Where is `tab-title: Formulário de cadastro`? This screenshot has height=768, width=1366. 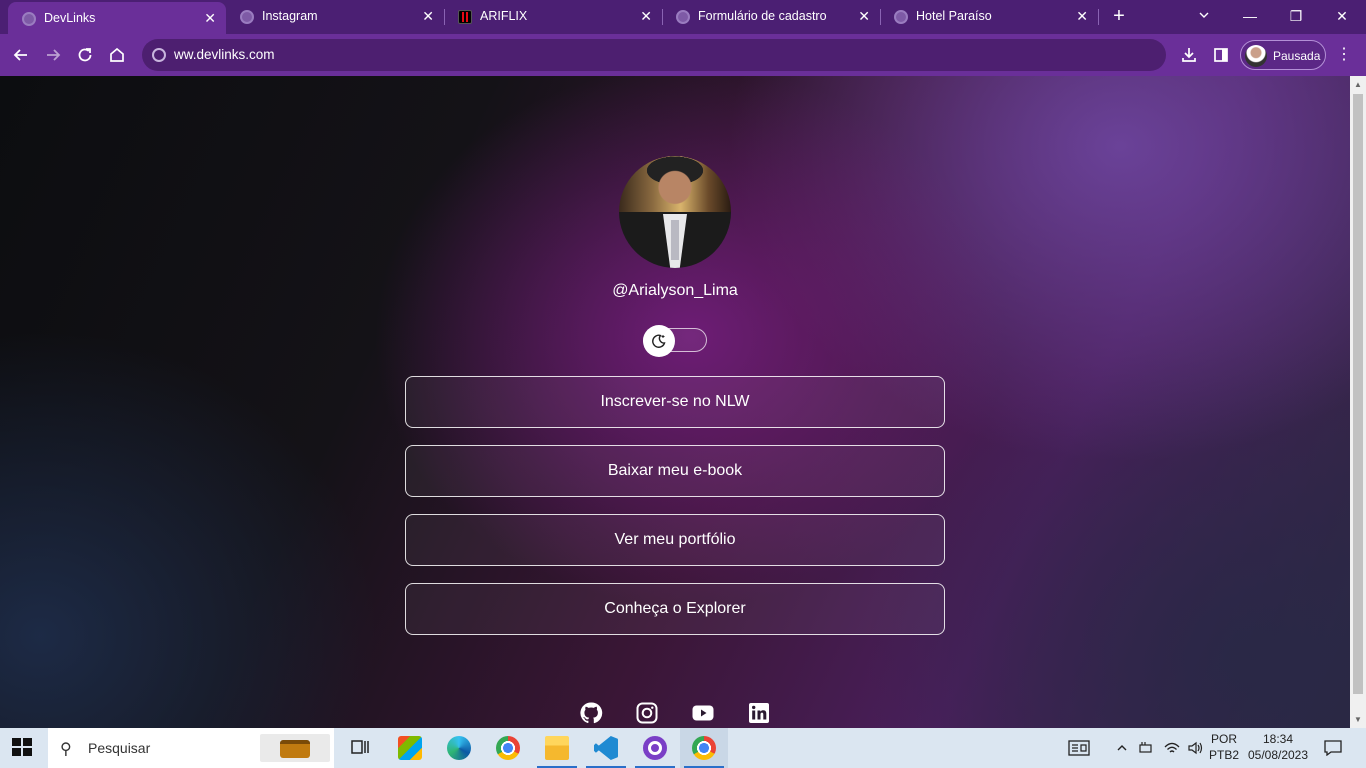
tab-title: Formulário de cadastro is located at coordinates (762, 16).